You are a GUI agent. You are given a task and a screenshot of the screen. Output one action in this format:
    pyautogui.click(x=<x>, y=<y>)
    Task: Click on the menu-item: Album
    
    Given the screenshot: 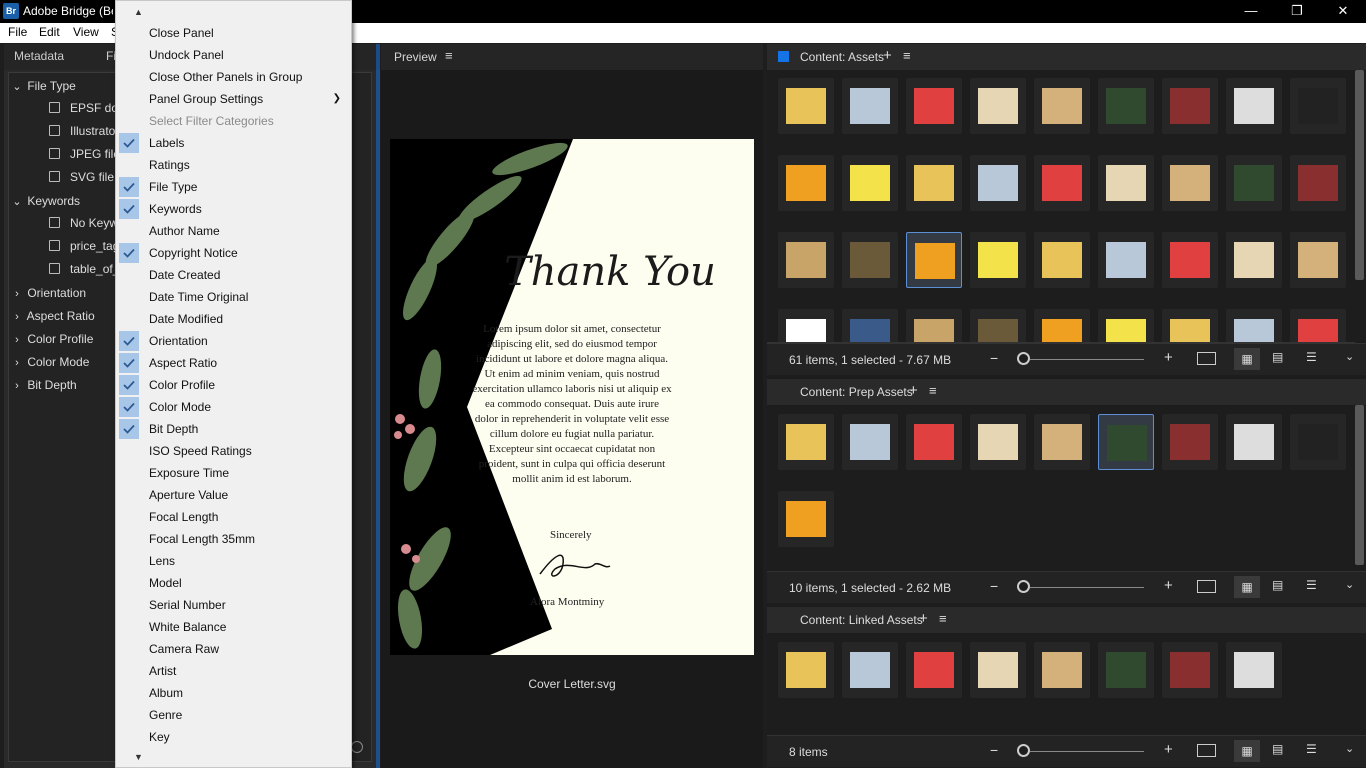 What is the action you would take?
    pyautogui.click(x=233, y=693)
    